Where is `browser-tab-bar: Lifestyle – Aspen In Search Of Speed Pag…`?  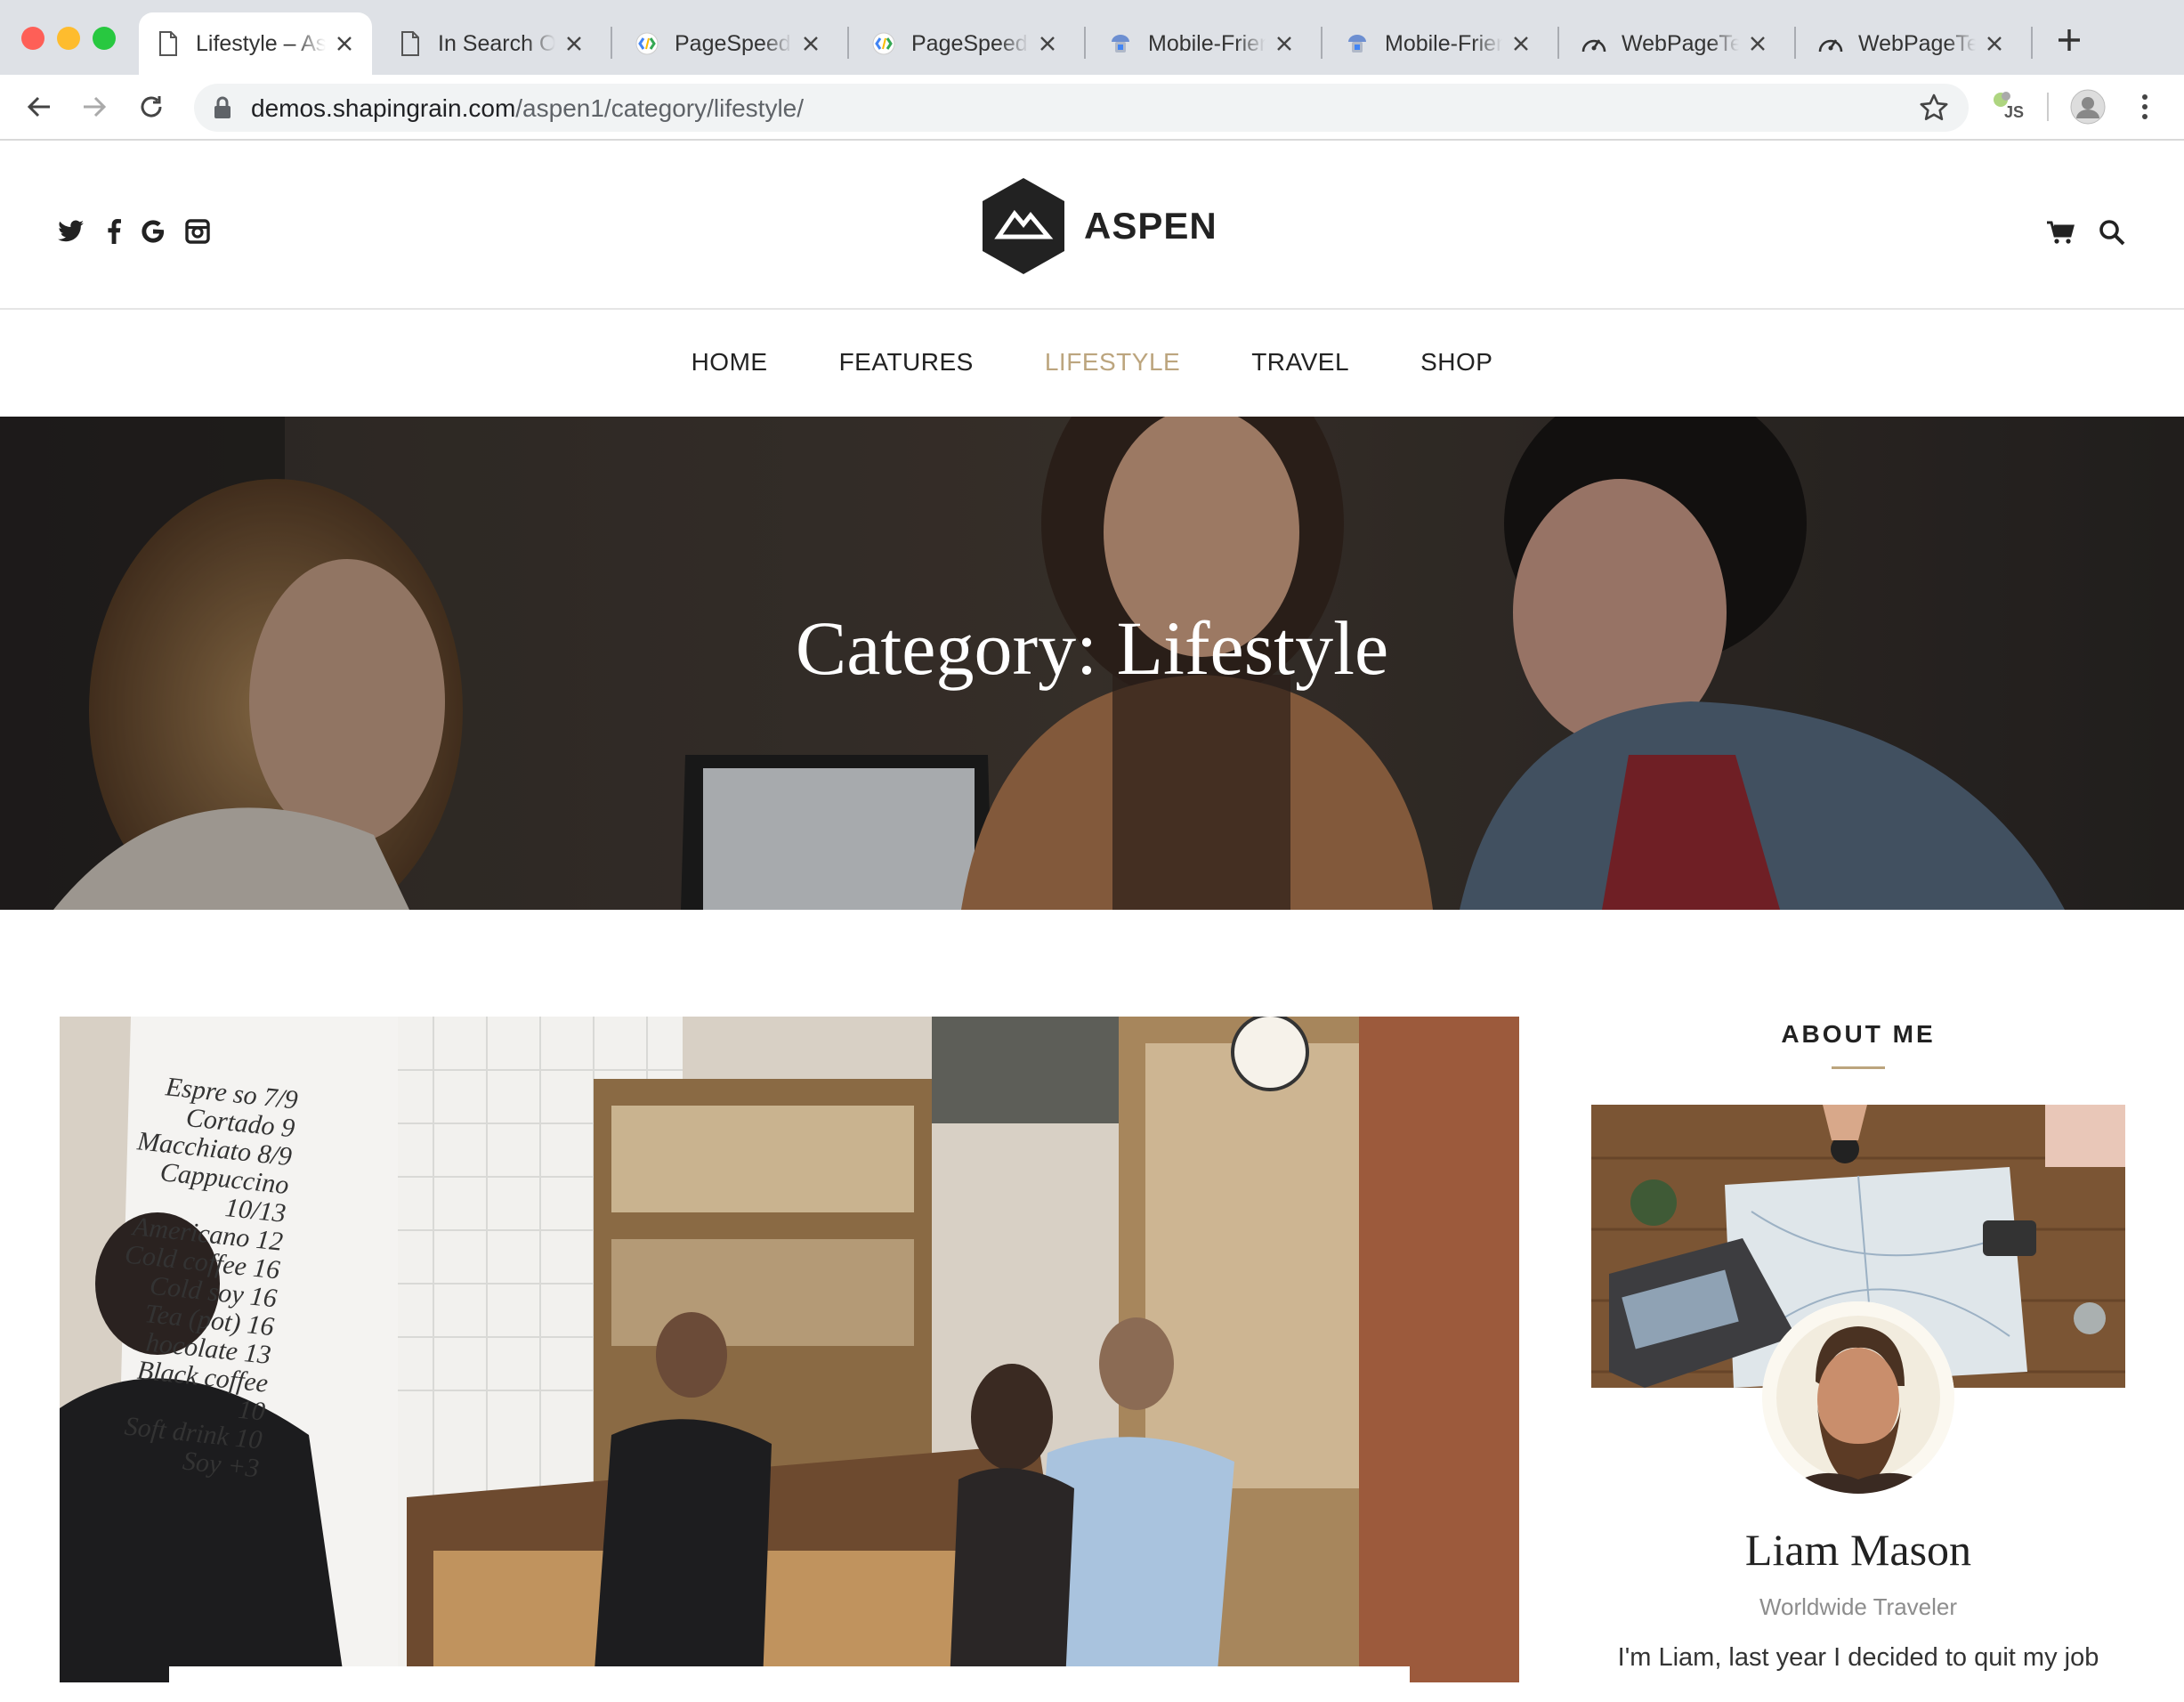
browser-tab-bar: Lifestyle – Aspen In Search Of Speed Pag… is located at coordinates (1092, 37).